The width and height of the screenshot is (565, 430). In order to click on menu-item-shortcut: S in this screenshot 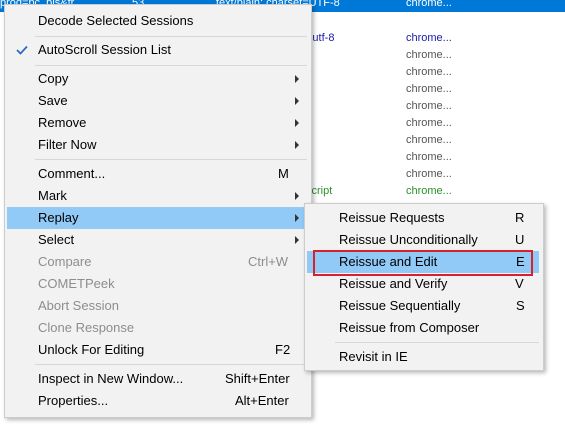, I will do `click(520, 305)`.